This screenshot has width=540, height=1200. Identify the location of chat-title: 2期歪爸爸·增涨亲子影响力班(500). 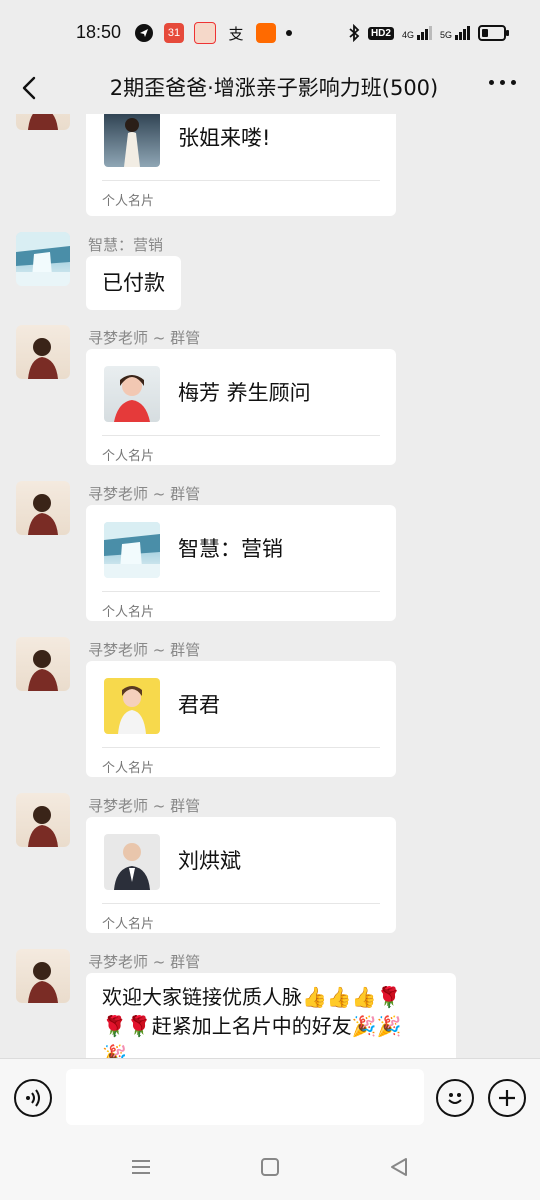
(274, 88).